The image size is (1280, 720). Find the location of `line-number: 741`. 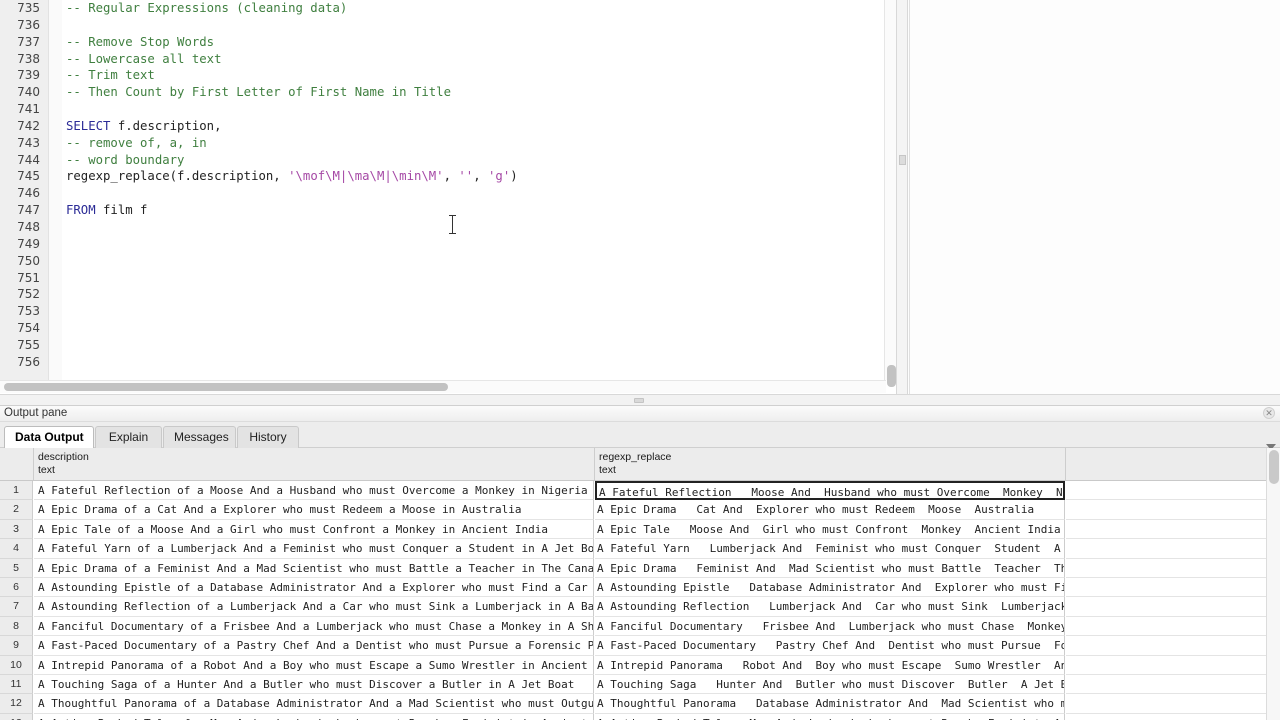

line-number: 741 is located at coordinates (28, 109).